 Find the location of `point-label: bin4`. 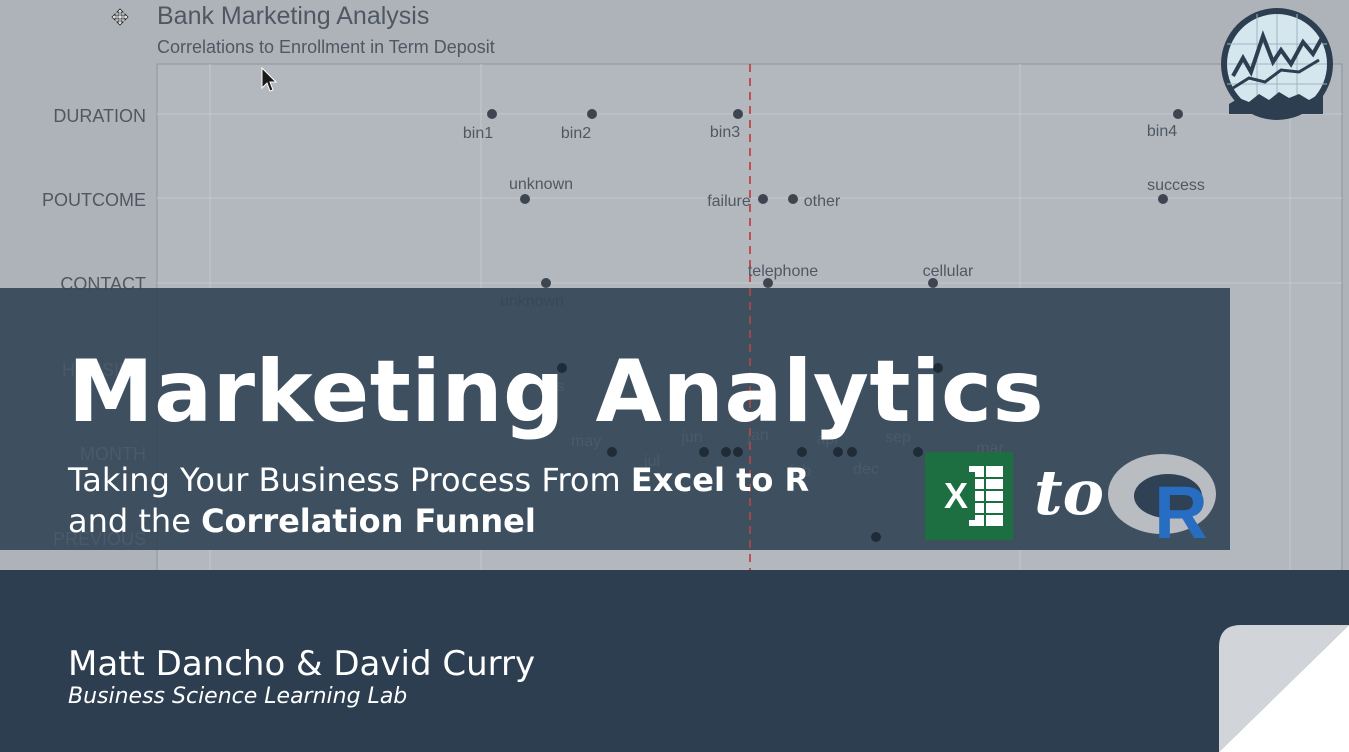

point-label: bin4 is located at coordinates (1162, 131).